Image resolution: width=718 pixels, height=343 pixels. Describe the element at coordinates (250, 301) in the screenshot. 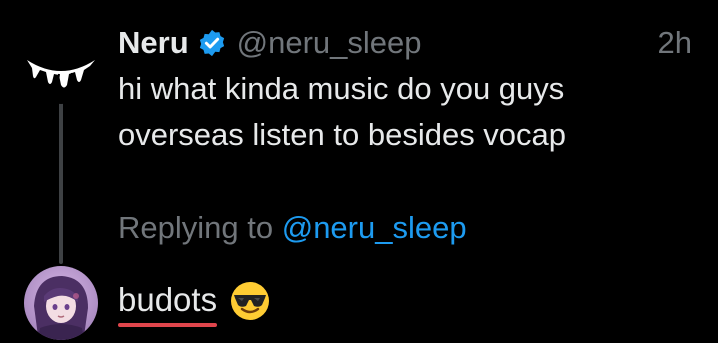

I see `sunglasses-emoji-icon` at that location.